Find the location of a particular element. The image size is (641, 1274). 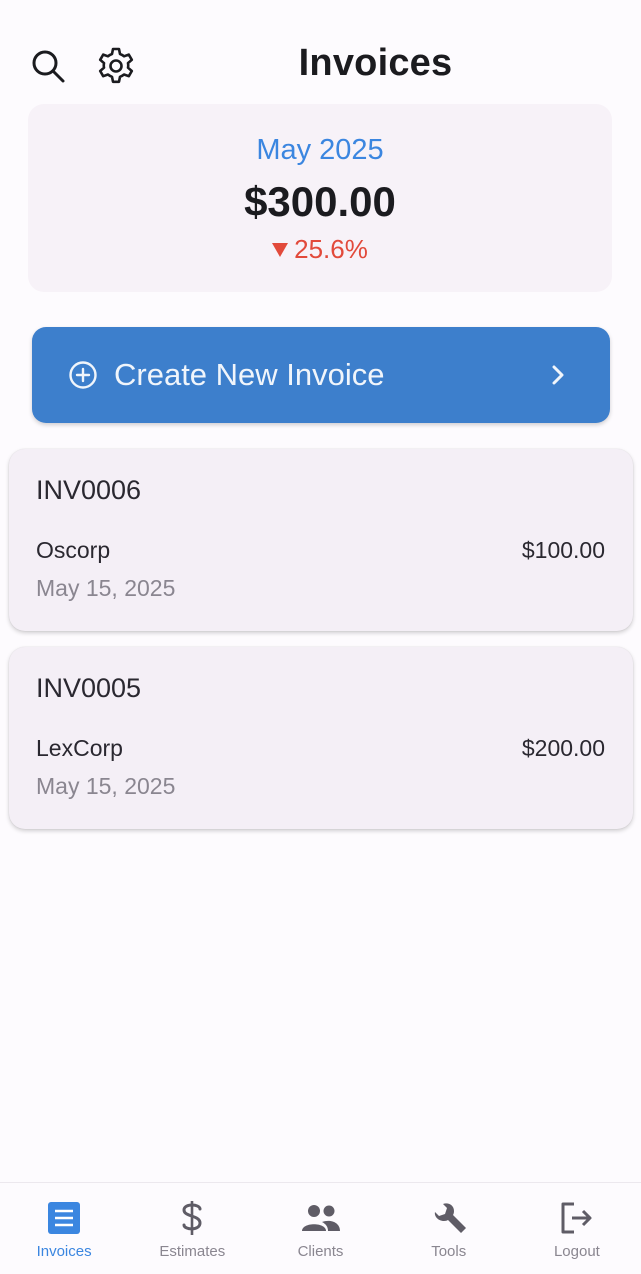

invoice-number: INV0005 is located at coordinates (89, 688).